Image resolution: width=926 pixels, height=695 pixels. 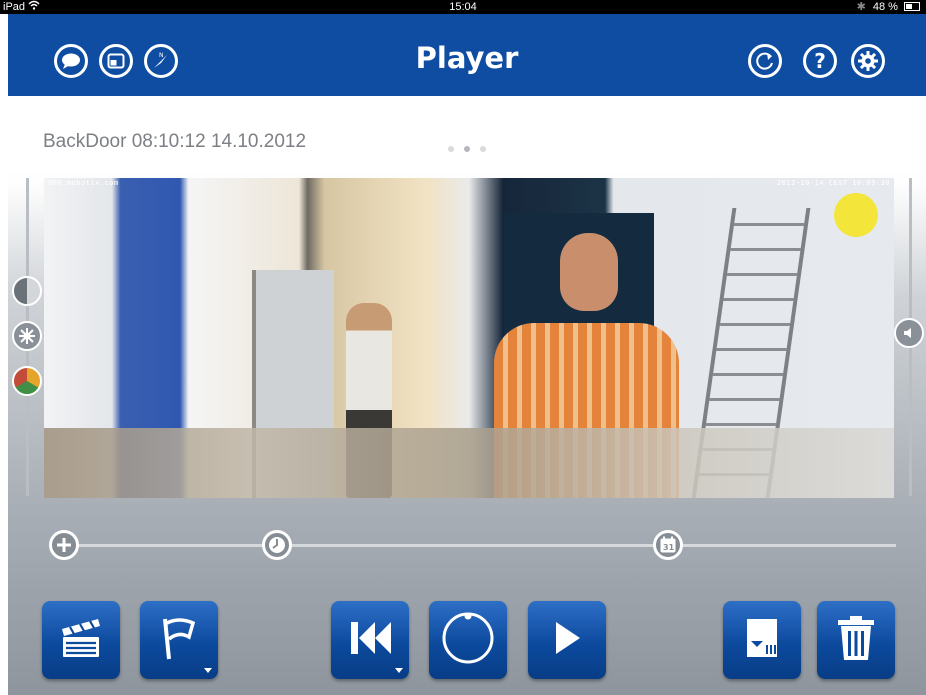 I want to click on skip-back-icon, so click(x=370, y=640).